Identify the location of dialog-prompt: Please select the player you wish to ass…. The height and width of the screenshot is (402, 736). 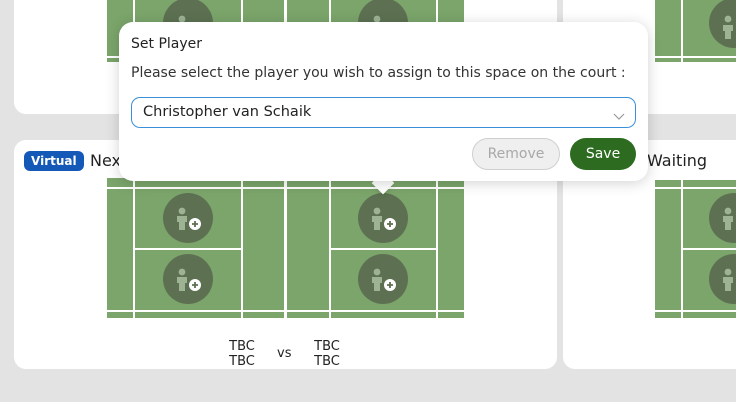
(378, 73).